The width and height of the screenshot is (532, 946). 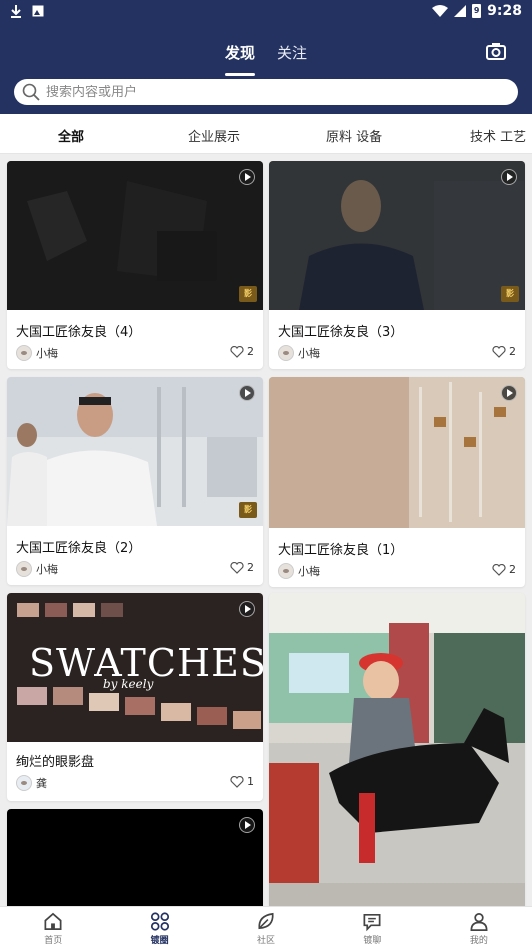 I want to click on nav-chat: 镀聊, so click(x=372, y=926).